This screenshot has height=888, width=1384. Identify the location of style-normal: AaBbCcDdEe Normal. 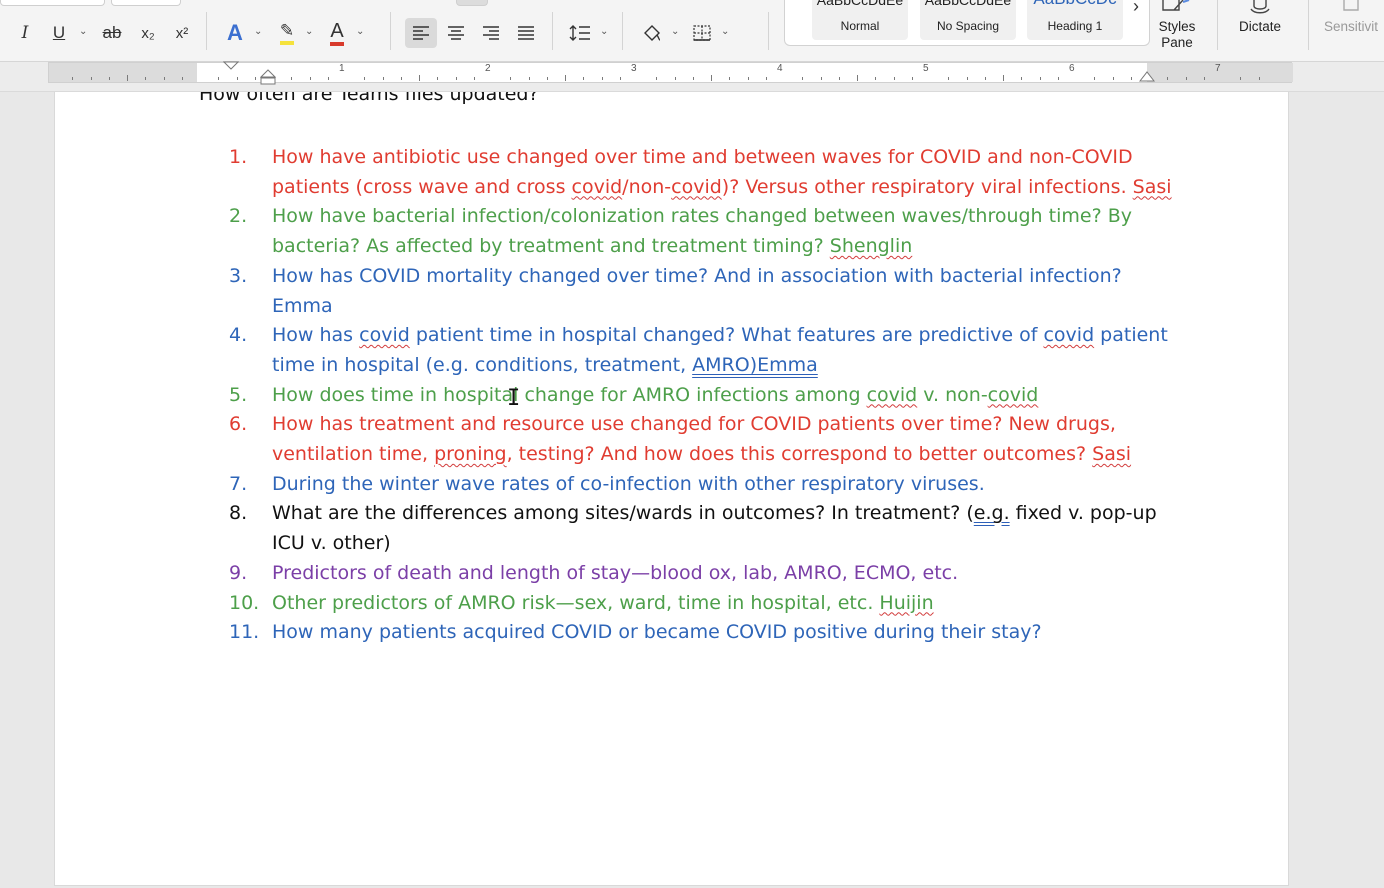
(860, 20).